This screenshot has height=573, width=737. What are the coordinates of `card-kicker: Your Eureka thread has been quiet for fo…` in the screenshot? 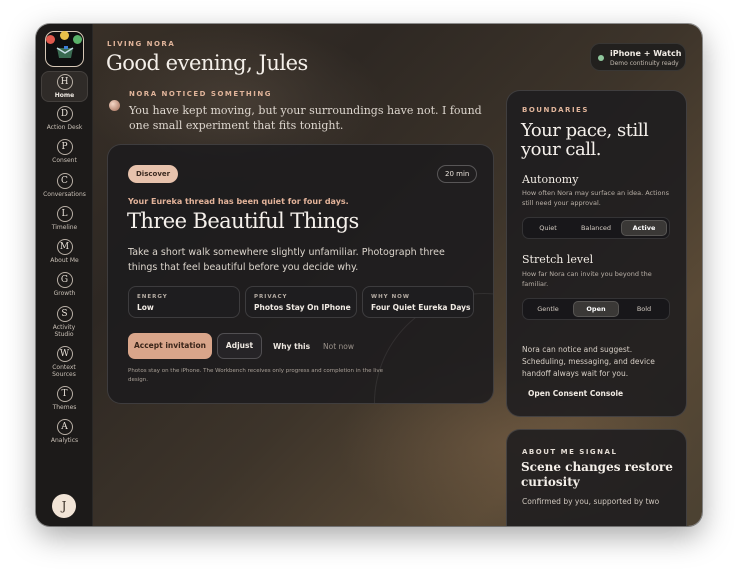 It's located at (238, 201).